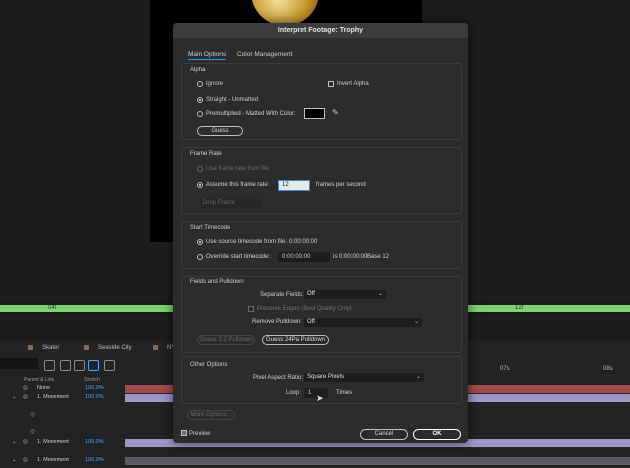 The width and height of the screenshot is (630, 468). I want to click on cancel-button: Cancel, so click(384, 434).